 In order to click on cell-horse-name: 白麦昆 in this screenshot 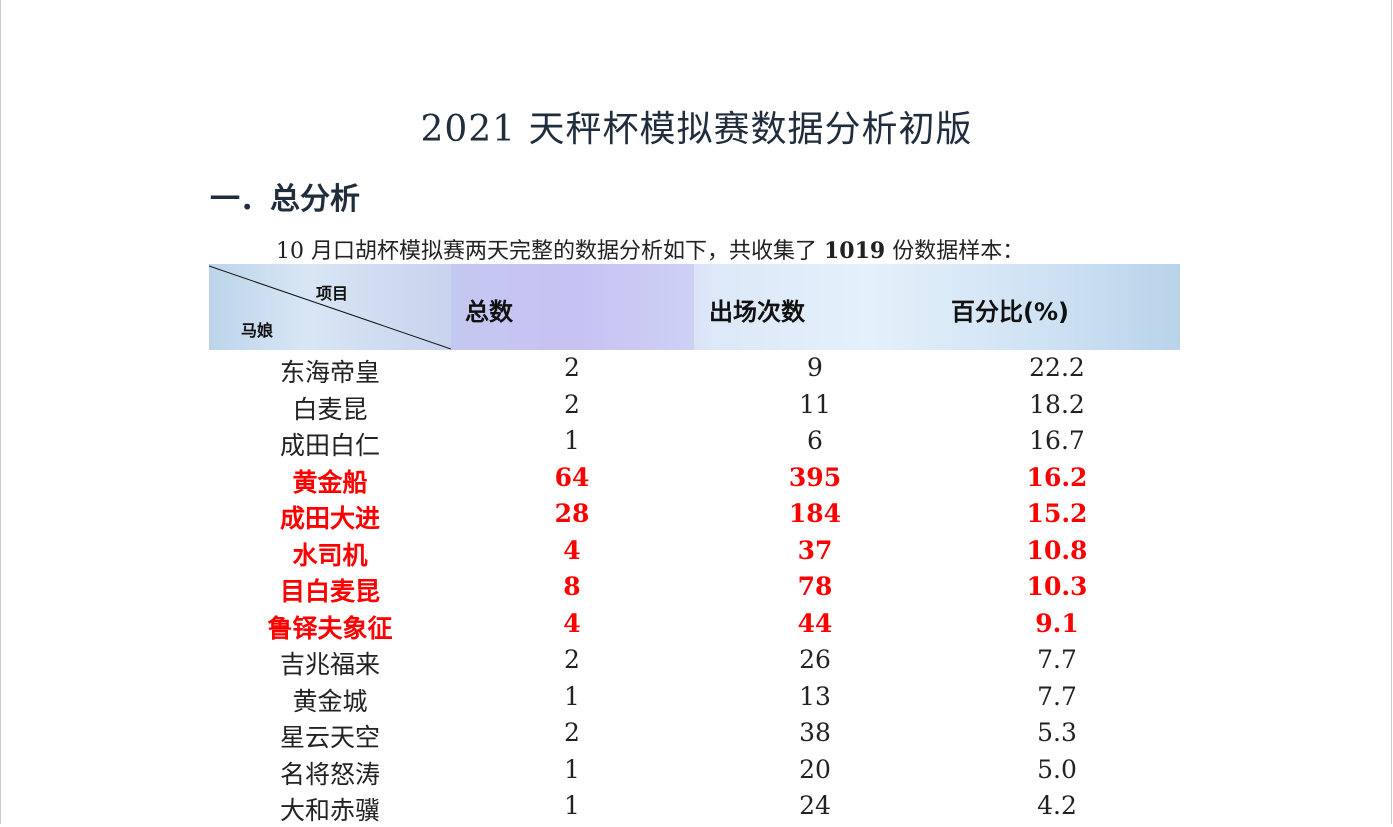, I will do `click(330, 409)`.